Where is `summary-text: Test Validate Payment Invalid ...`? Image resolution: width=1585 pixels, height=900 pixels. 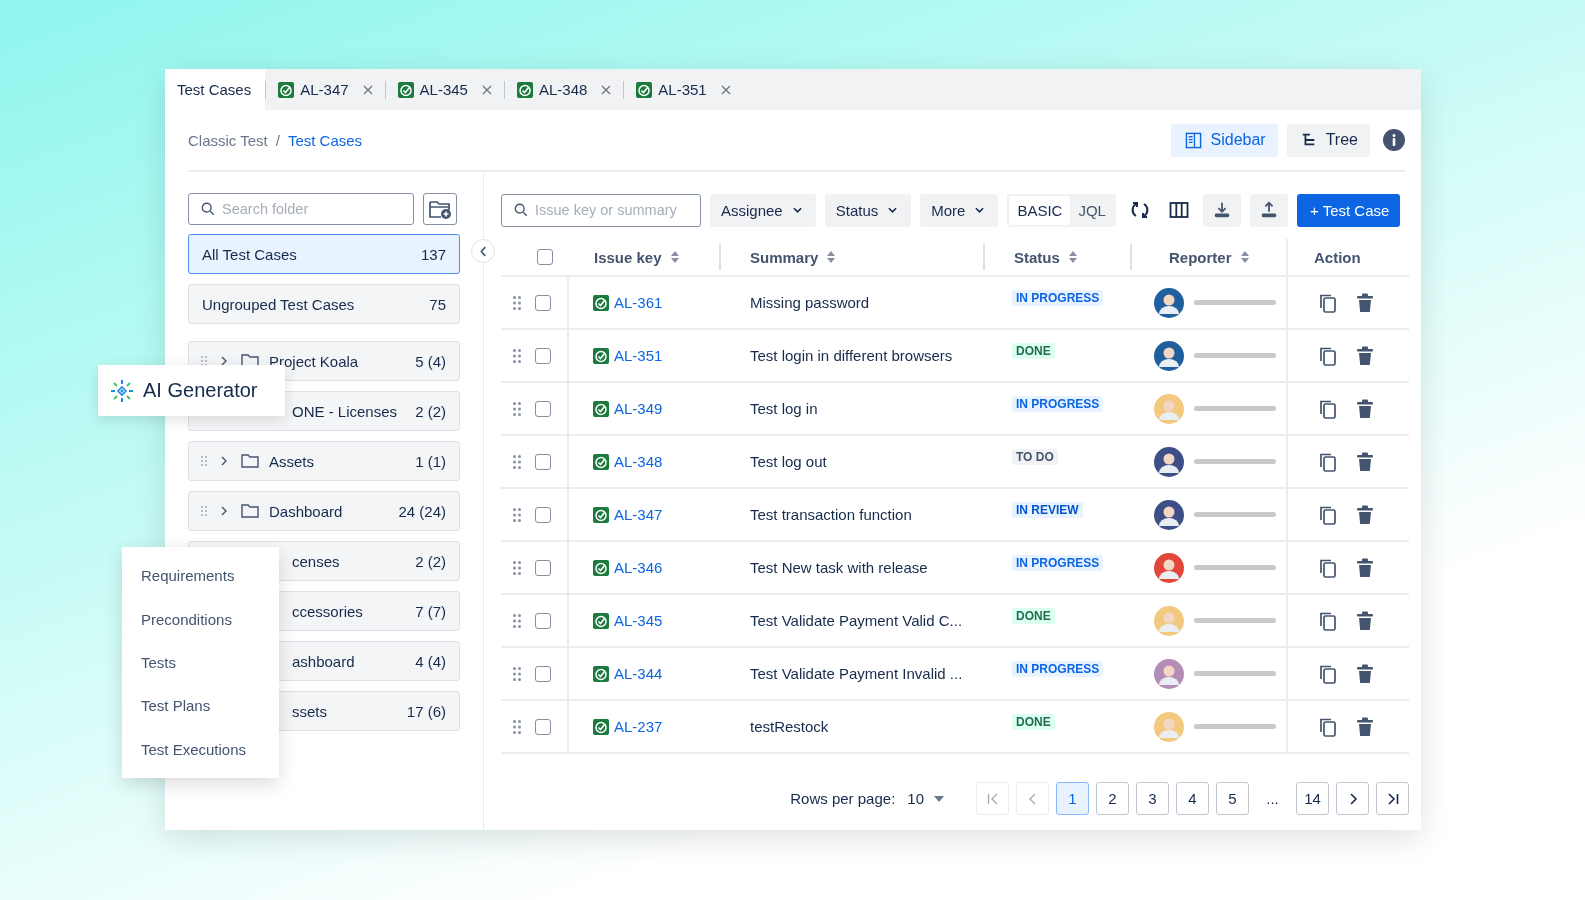
summary-text: Test Validate Payment Invalid ... is located at coordinates (856, 673).